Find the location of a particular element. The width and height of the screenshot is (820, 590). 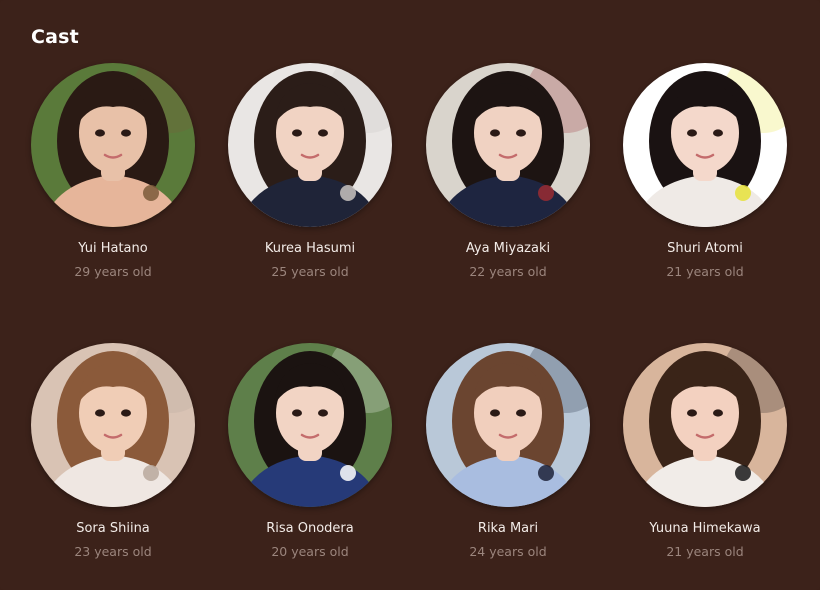

cast-age: 24 years old is located at coordinates (508, 551).